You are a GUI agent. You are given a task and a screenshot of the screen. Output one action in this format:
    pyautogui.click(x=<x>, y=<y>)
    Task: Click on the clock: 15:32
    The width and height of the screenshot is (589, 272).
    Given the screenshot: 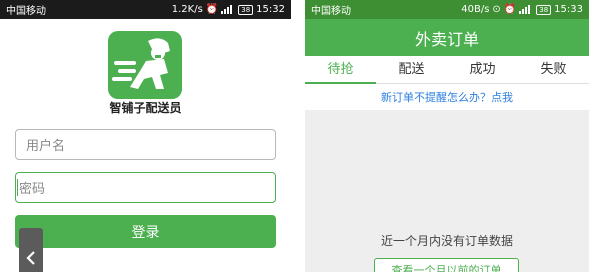 What is the action you would take?
    pyautogui.click(x=270, y=9)
    